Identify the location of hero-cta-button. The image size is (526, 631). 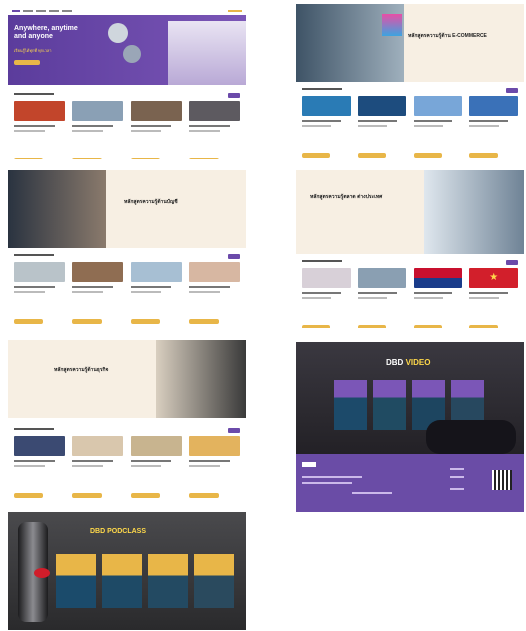
(27, 62).